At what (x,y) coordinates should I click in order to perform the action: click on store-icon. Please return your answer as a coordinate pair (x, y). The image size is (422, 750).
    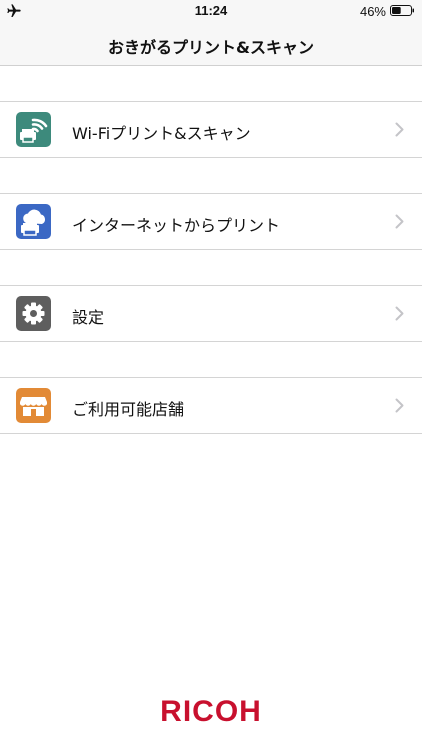
    Looking at the image, I should click on (33, 405).